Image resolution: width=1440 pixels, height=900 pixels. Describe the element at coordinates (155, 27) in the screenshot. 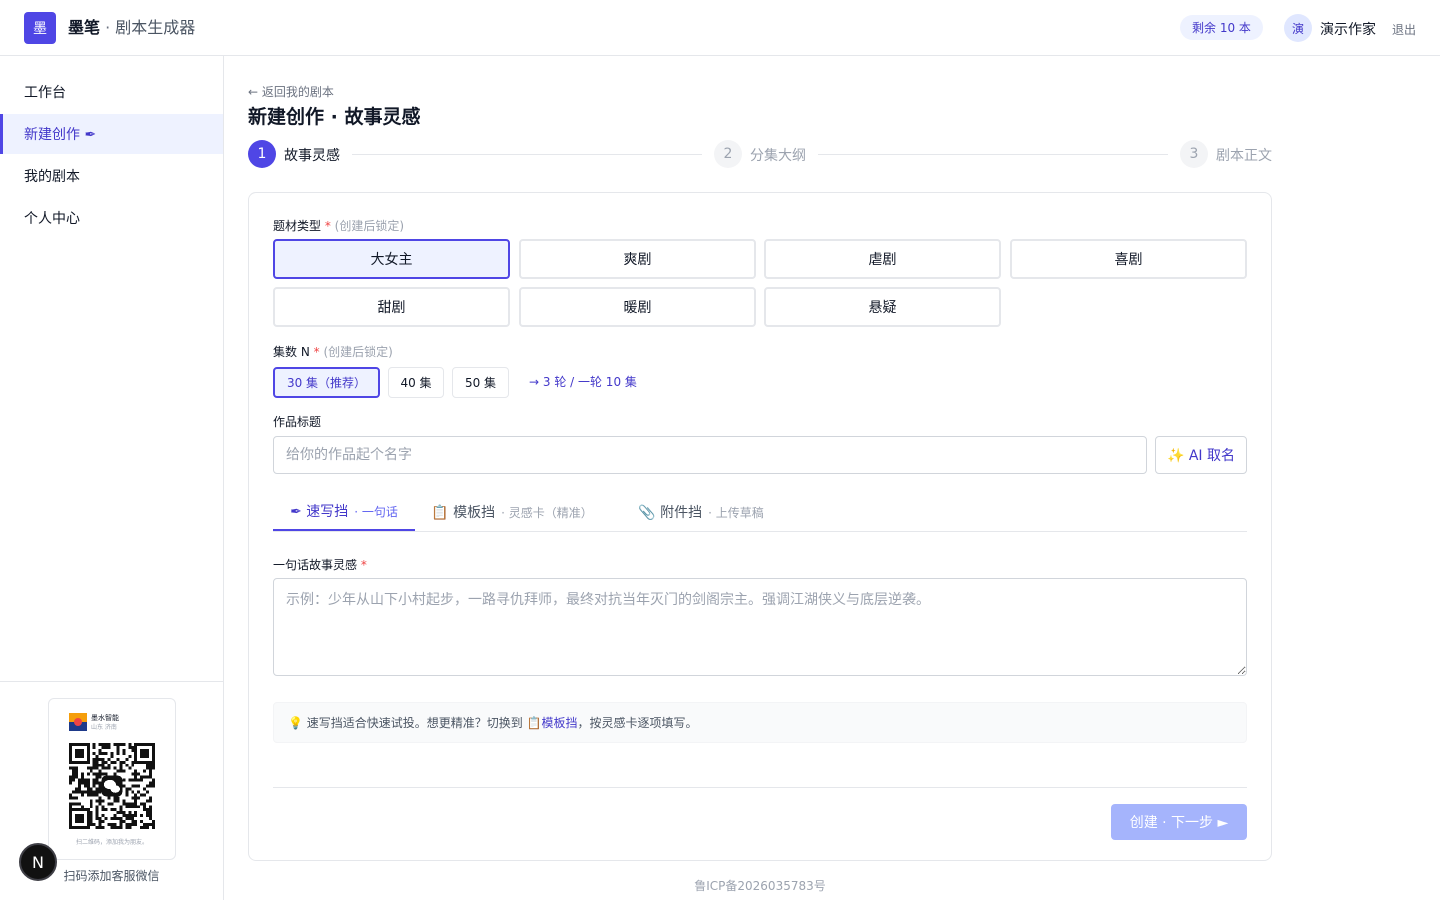

I see `brand-subtitle: 剧本生成器` at that location.